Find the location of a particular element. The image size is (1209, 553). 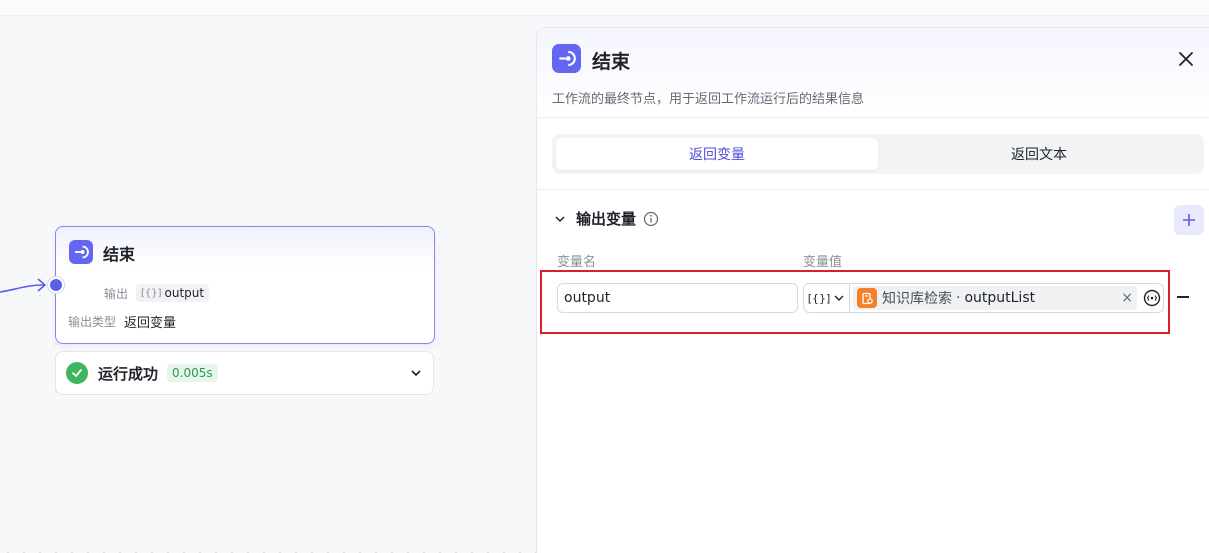

node-output-label: 输出 is located at coordinates (115, 293).